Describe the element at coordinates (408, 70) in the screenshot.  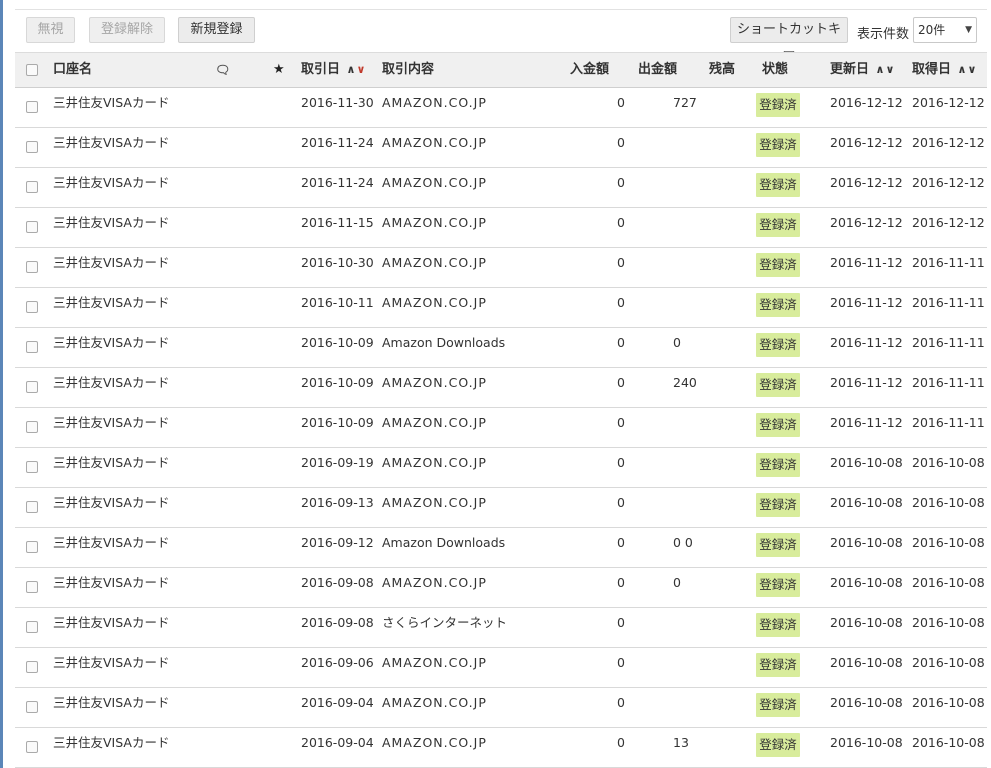
I see `header-content: 取引内容` at that location.